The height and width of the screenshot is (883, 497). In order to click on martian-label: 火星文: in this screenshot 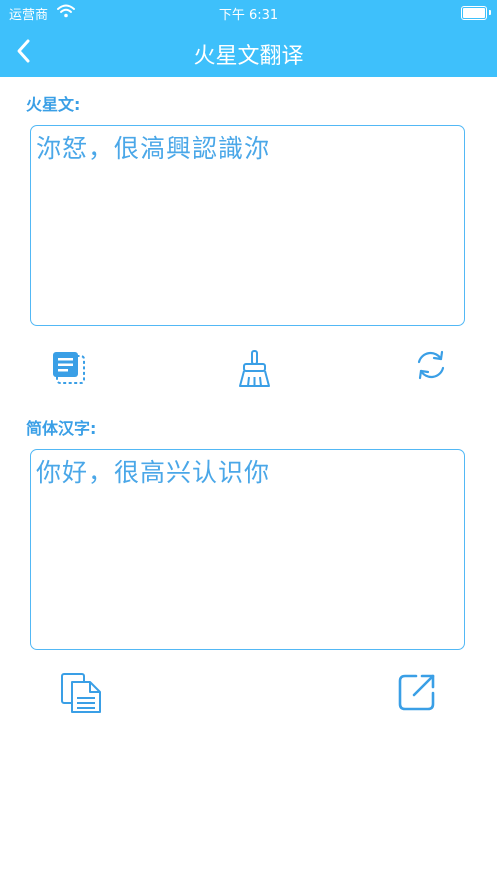, I will do `click(53, 104)`.